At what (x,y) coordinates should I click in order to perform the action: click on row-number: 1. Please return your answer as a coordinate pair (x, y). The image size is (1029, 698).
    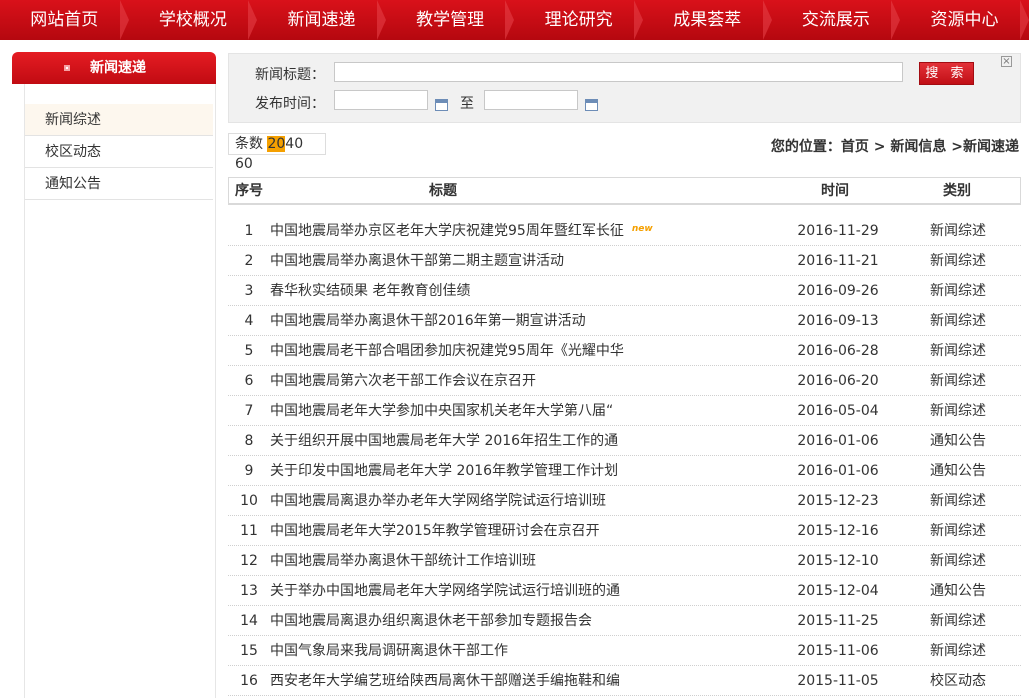
    Looking at the image, I should click on (249, 231).